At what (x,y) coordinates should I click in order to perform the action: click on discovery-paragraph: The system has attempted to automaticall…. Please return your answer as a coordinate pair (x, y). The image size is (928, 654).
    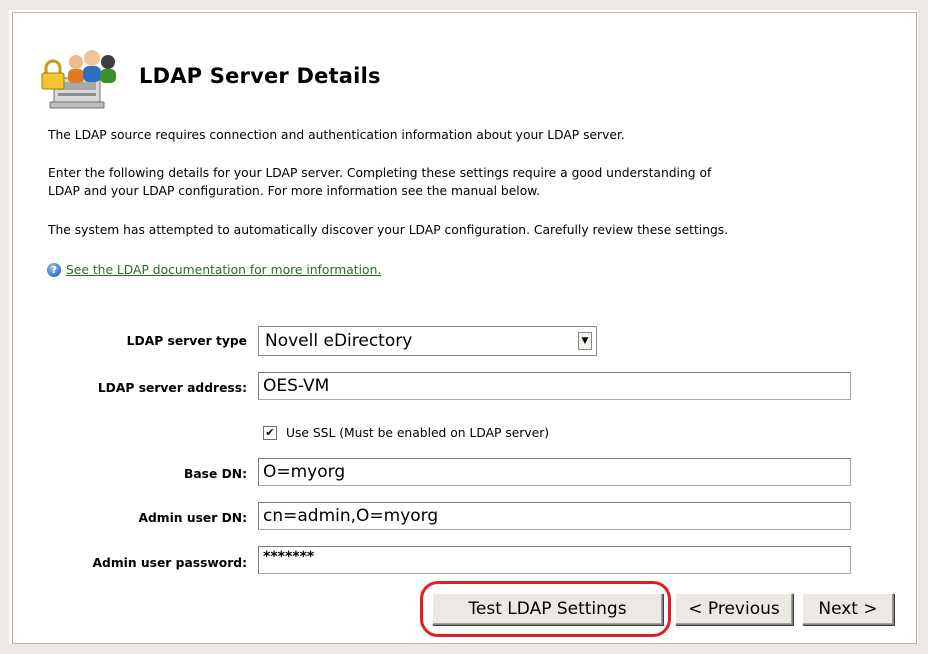
    Looking at the image, I should click on (388, 230).